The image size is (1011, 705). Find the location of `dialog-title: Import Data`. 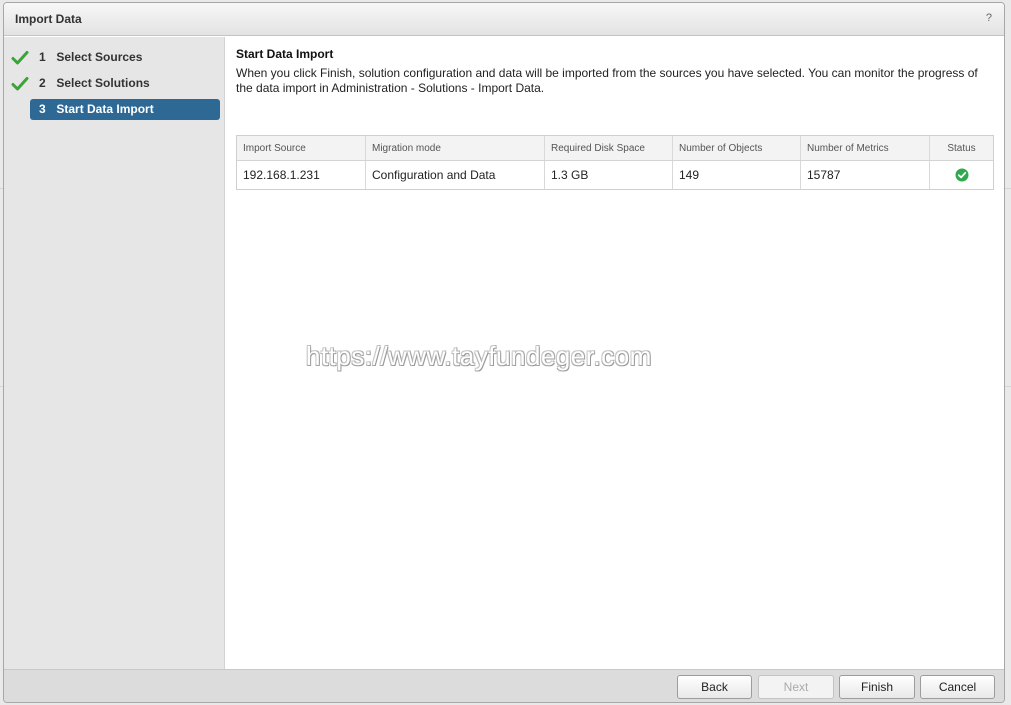

dialog-title: Import Data is located at coordinates (48, 19).